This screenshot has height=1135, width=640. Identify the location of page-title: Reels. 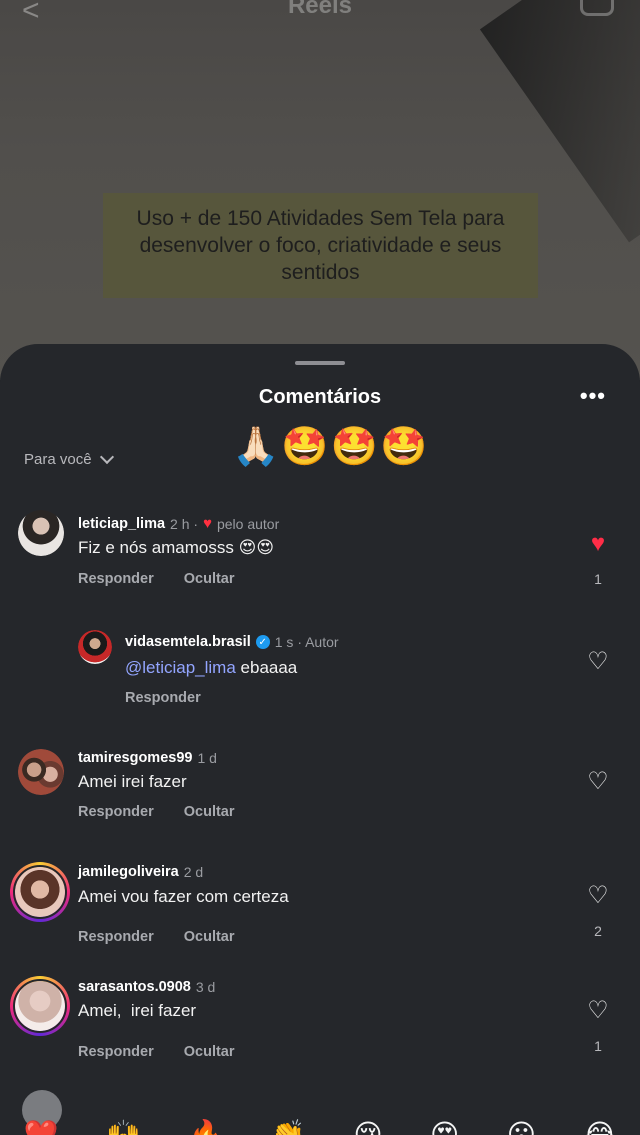
(320, 9).